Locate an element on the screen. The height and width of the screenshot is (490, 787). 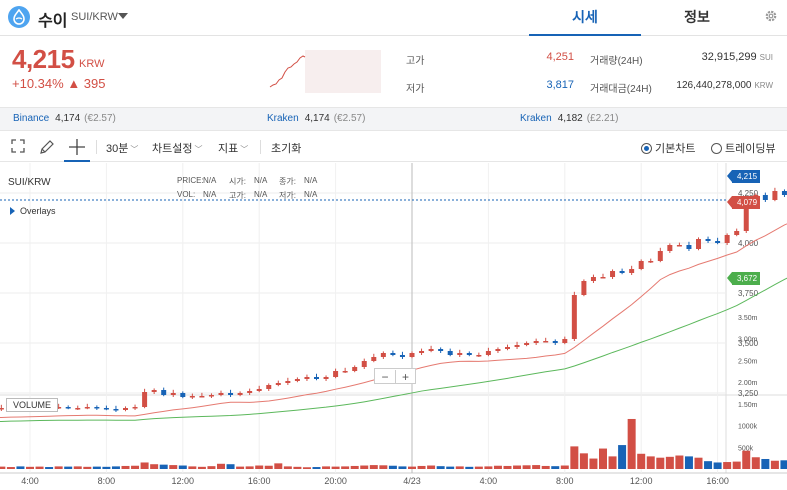
crosshair-icon is located at coordinates (77, 147).